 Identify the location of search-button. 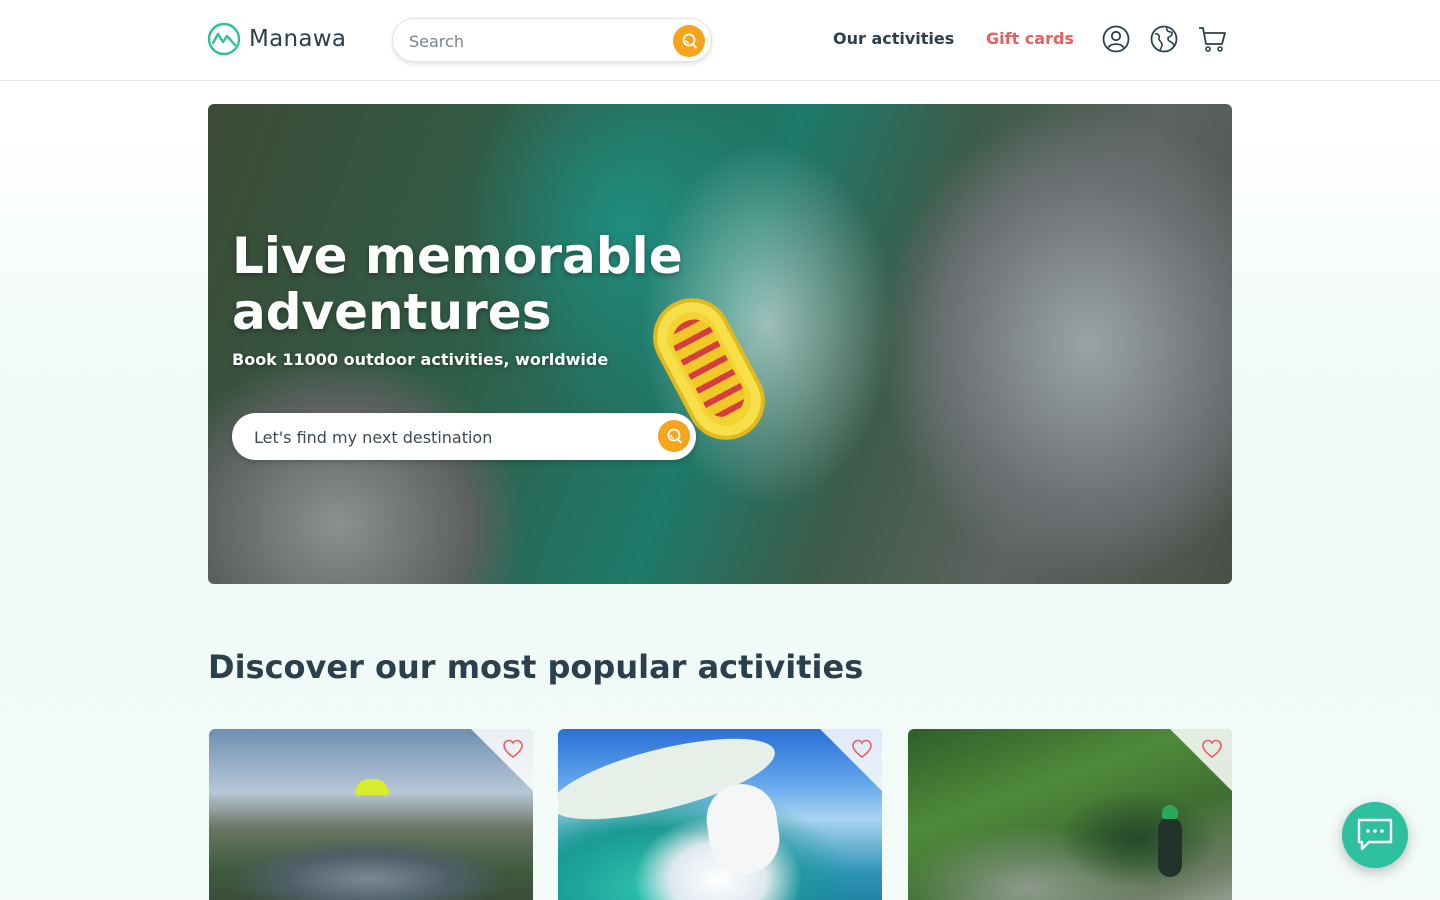
(689, 41).